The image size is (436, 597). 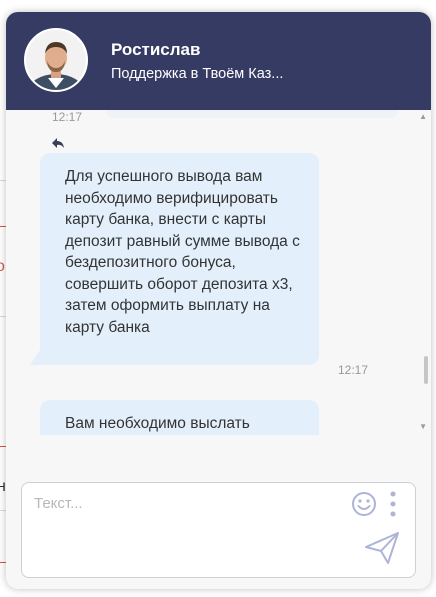 I want to click on message-bubble: Вам необходимо выслать, so click(x=179, y=417).